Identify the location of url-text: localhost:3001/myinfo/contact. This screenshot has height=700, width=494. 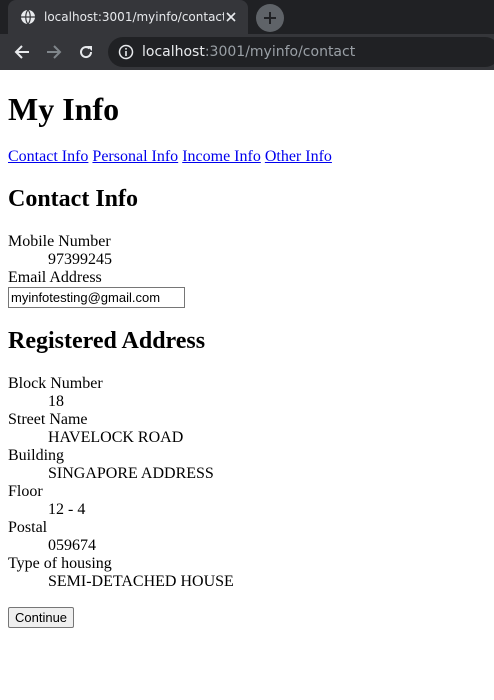
(248, 52).